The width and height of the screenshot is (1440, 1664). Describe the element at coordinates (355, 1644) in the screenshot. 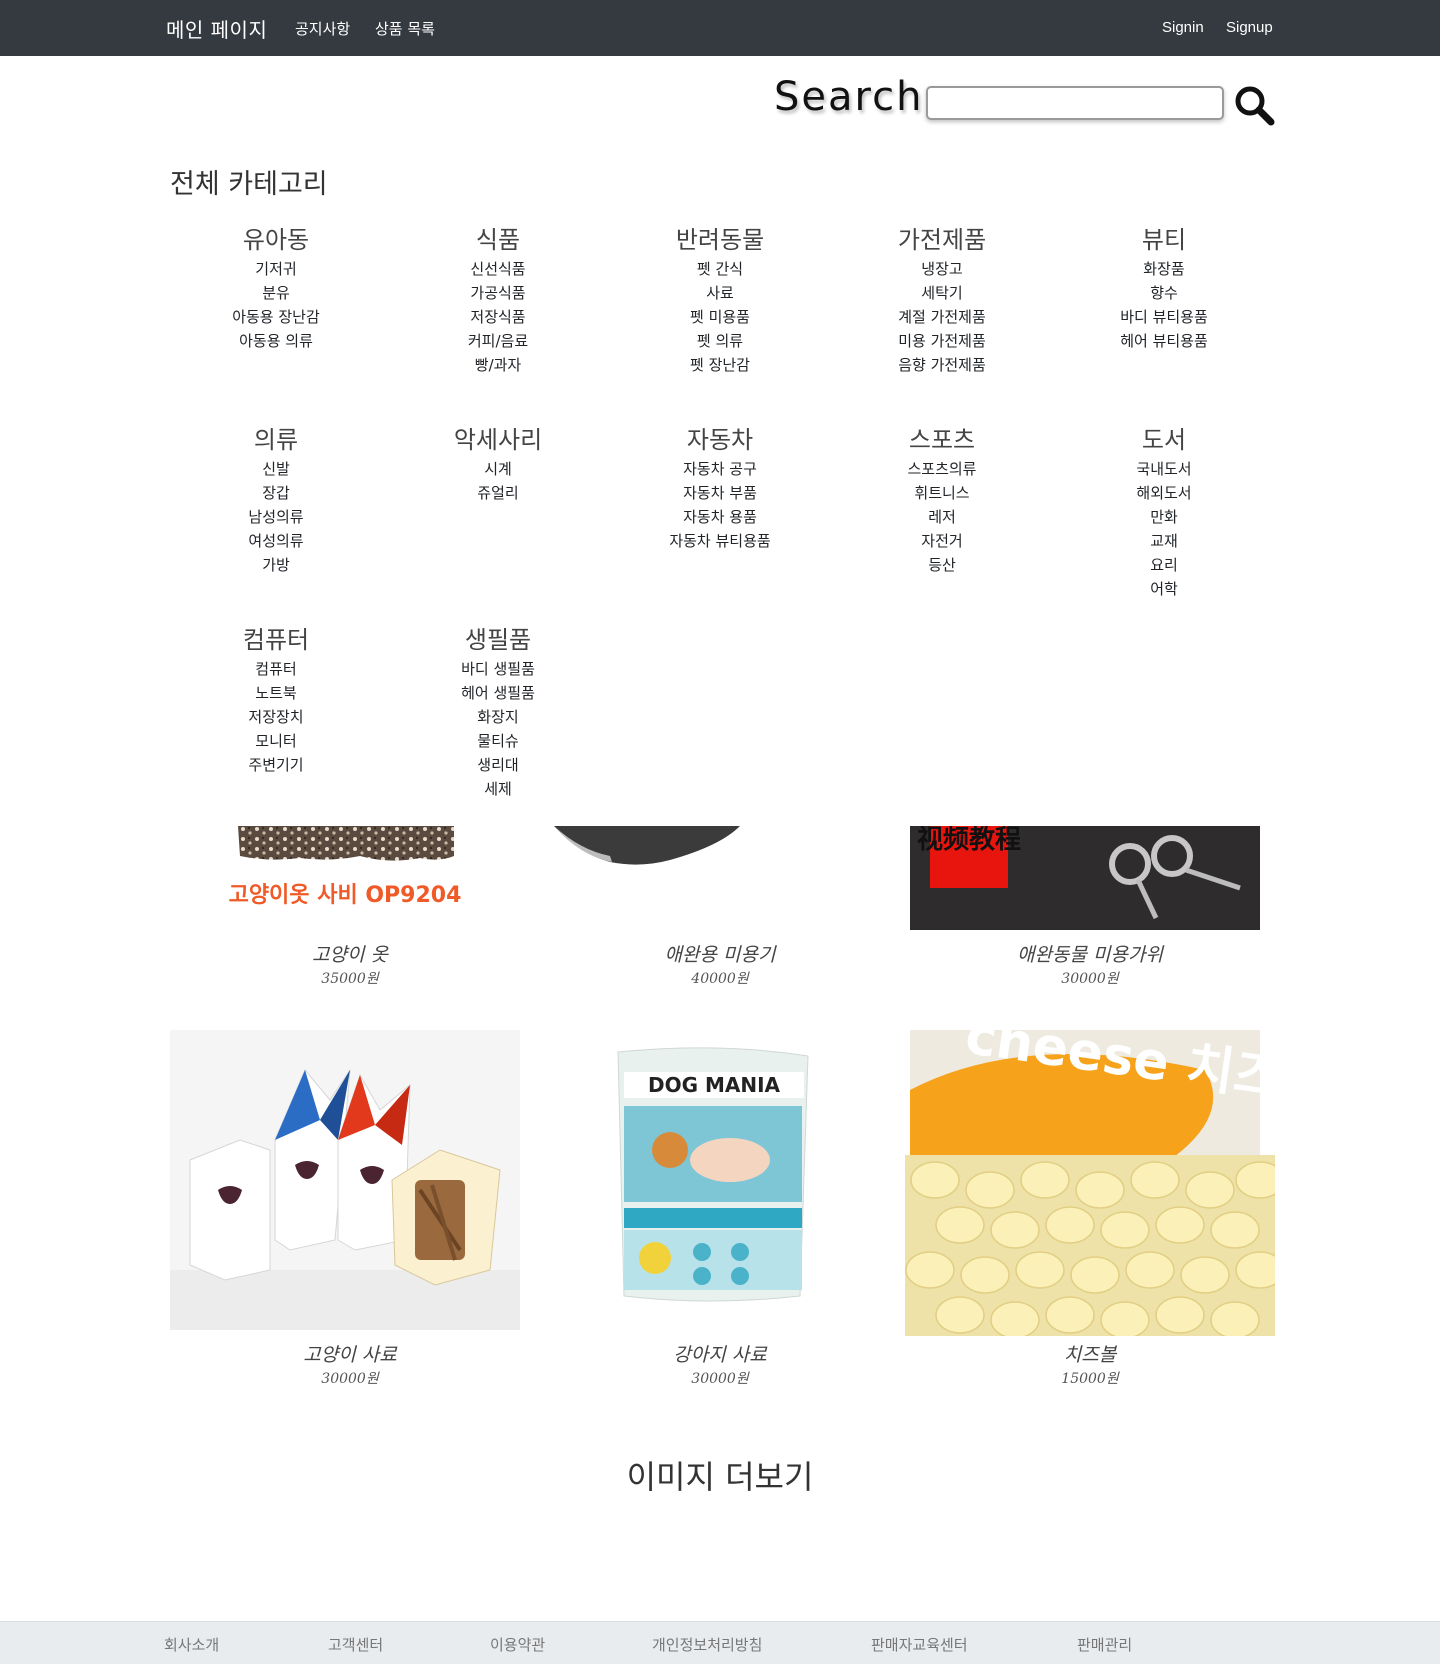

I see `footer-link-support: 고객센터` at that location.